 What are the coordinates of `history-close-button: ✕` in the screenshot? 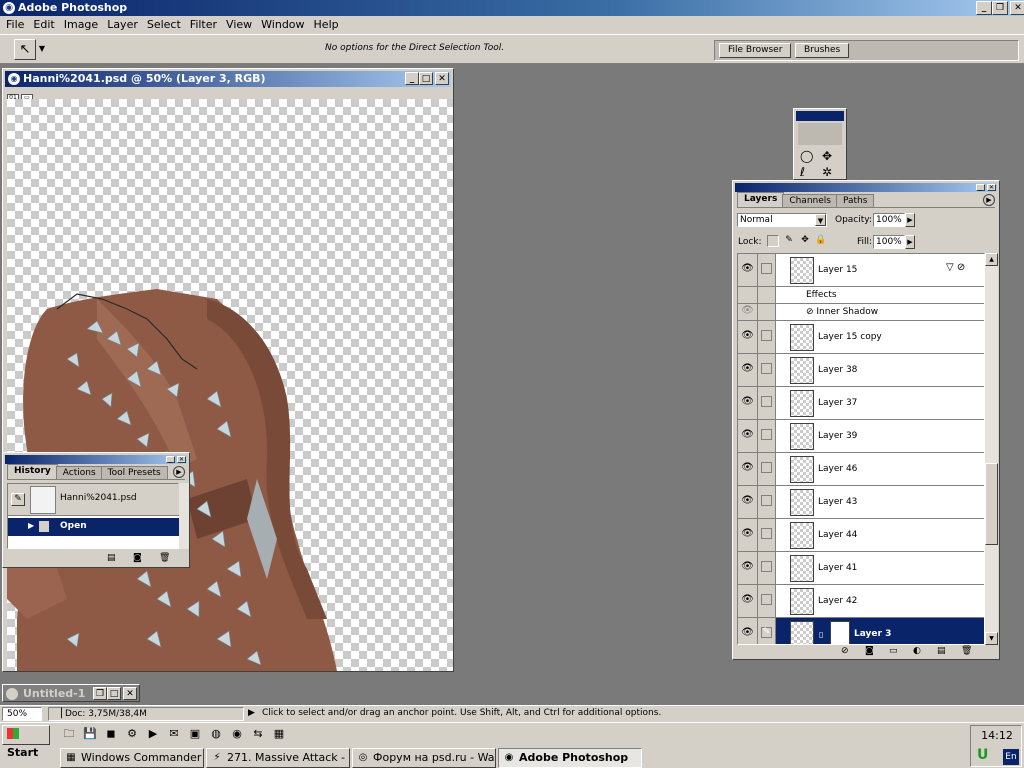 It's located at (181, 459).